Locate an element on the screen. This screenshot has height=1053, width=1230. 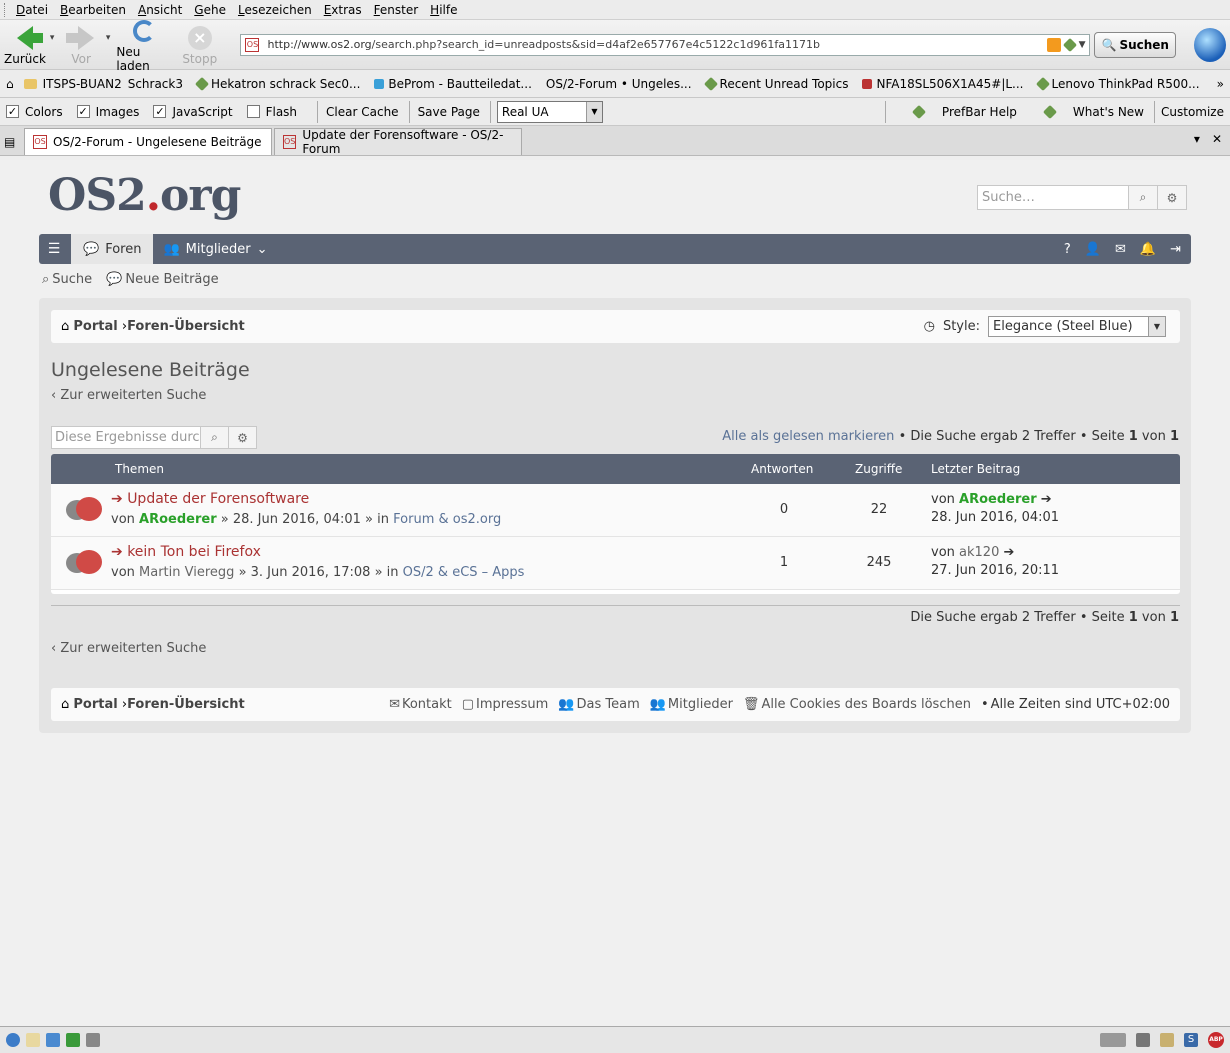
seamonkey-throbber-icon is located at coordinates (1209, 44).